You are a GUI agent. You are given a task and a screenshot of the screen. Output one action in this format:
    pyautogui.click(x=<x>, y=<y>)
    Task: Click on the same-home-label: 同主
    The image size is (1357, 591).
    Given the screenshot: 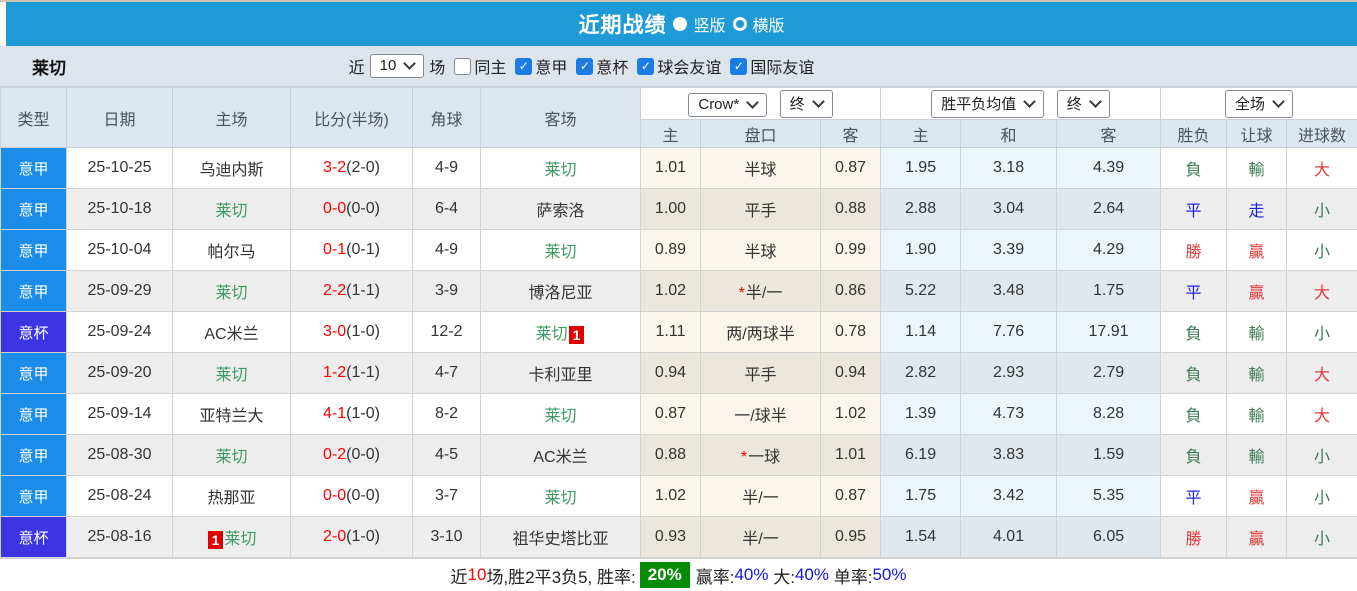 What is the action you would take?
    pyautogui.click(x=490, y=68)
    